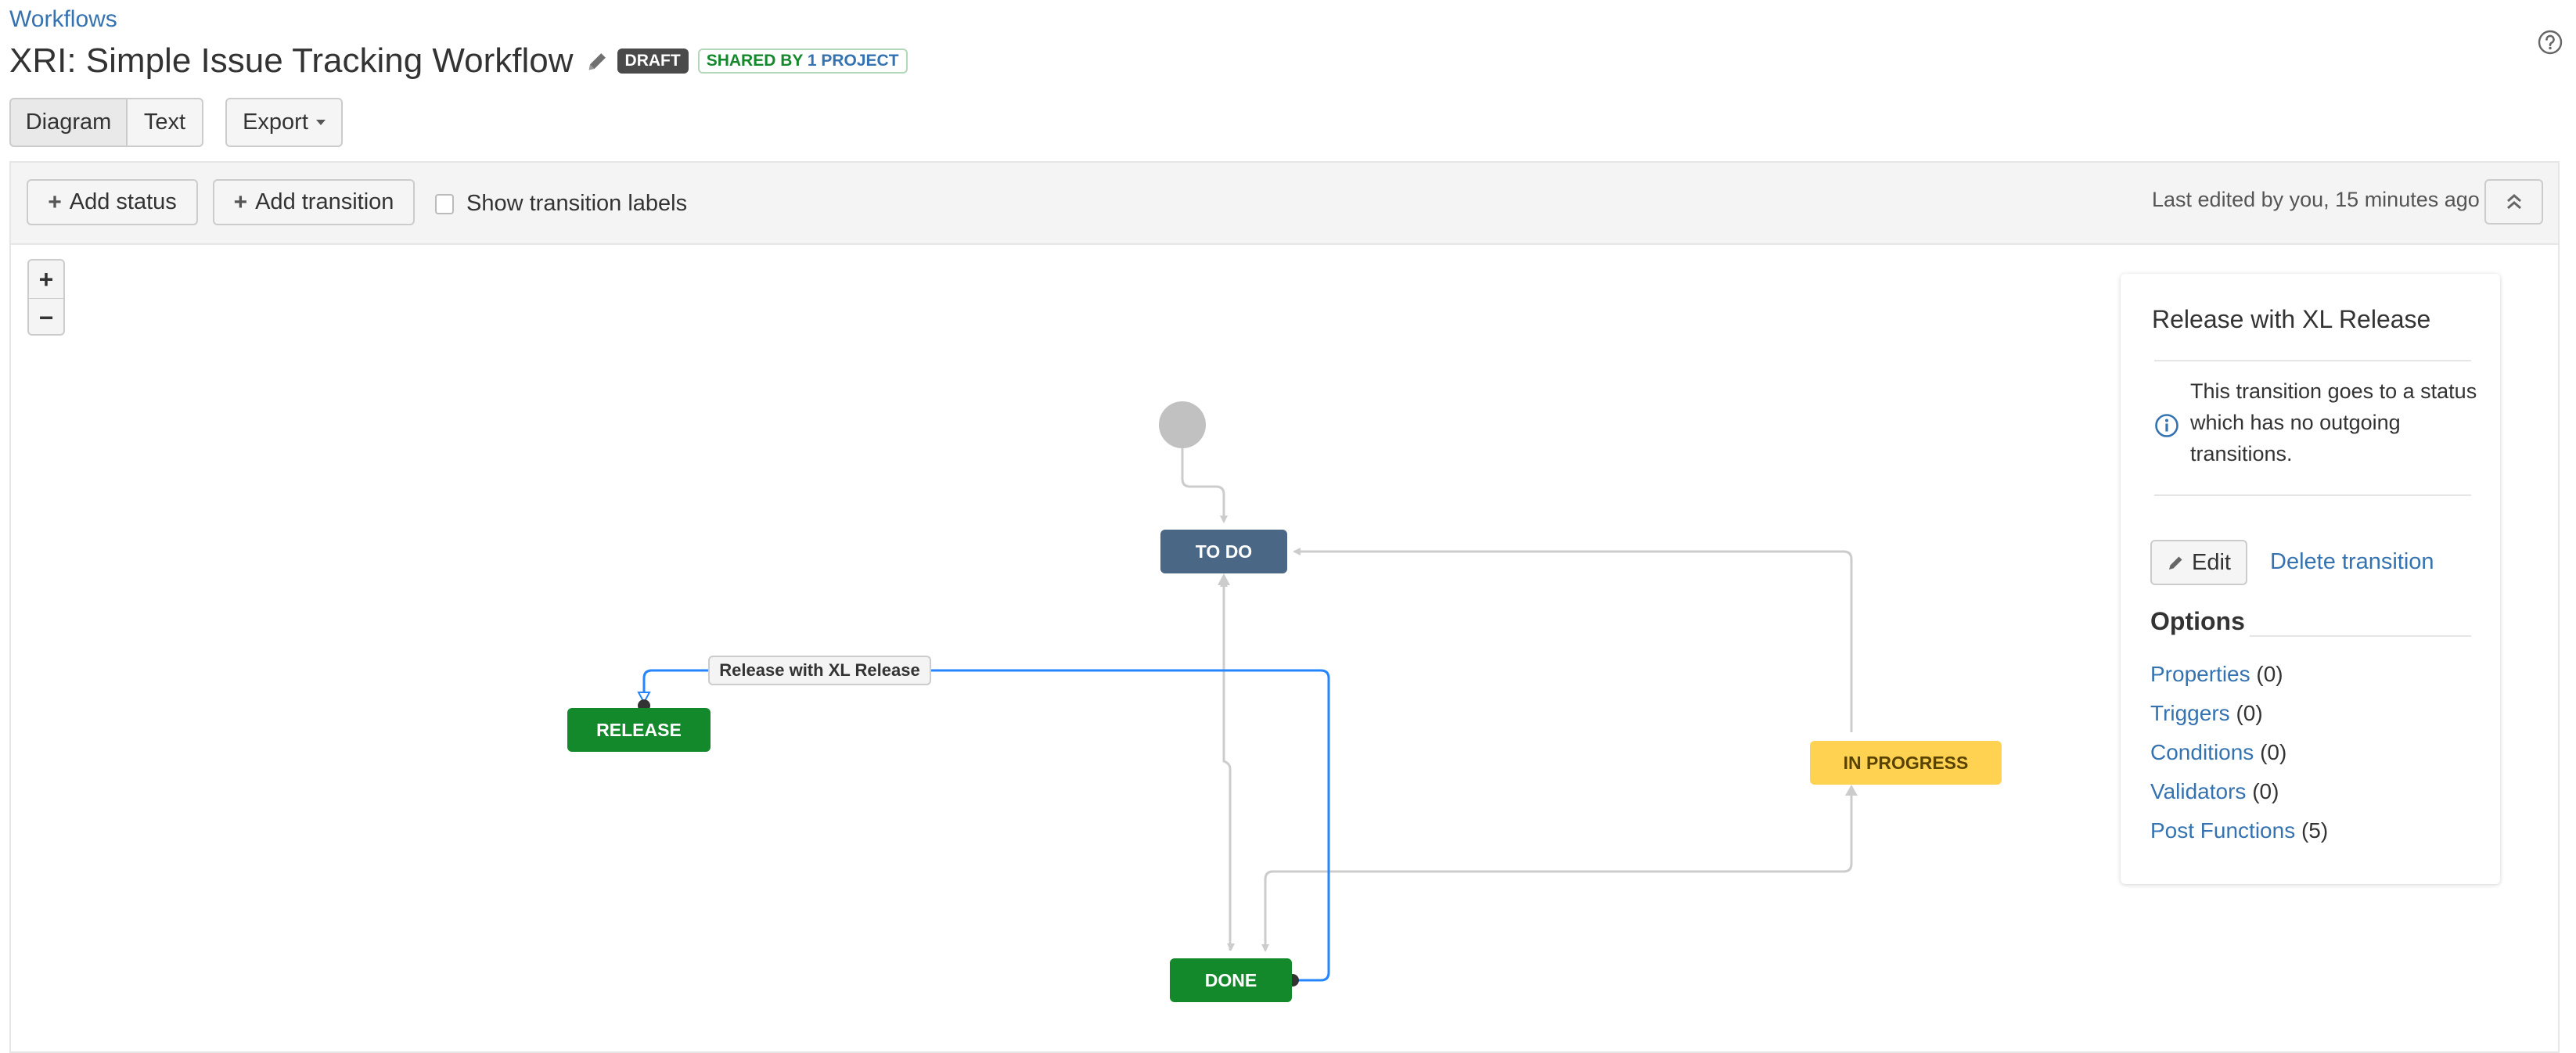 The width and height of the screenshot is (2576, 1053). Describe the element at coordinates (2250, 713) in the screenshot. I see `option-triggers-count: (0)` at that location.